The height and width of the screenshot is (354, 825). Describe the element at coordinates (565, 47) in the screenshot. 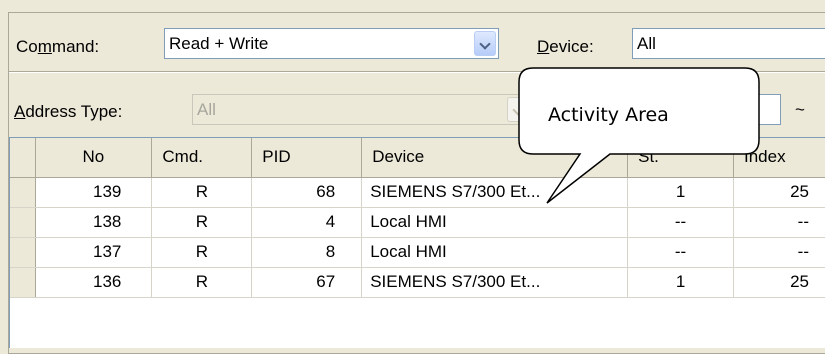

I see `device-label: Device:` at that location.